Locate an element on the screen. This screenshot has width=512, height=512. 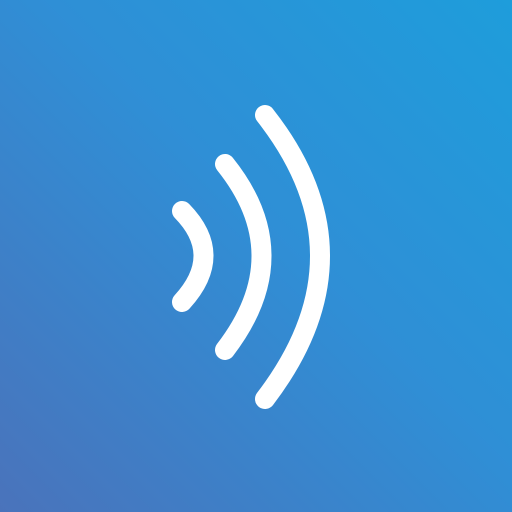
medium-wave is located at coordinates (243, 257).